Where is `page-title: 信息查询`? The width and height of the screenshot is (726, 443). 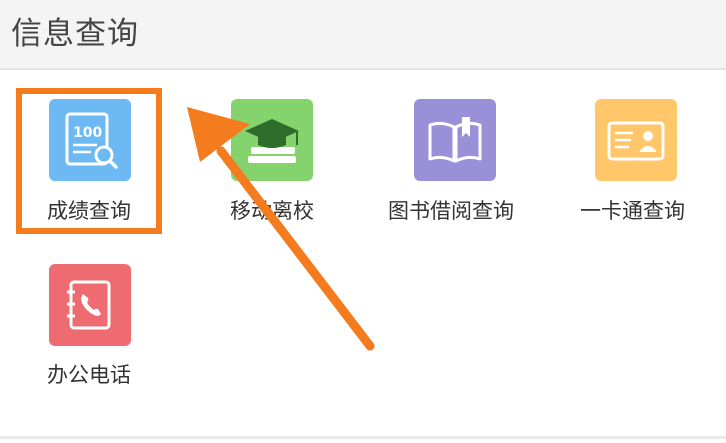 page-title: 信息查询 is located at coordinates (75, 34).